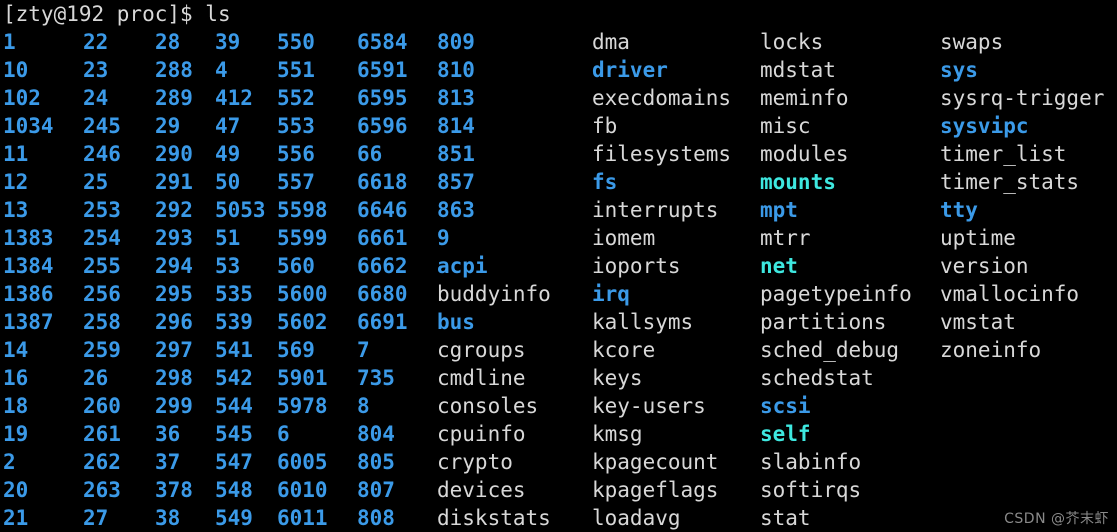 This screenshot has height=532, width=1117. Describe the element at coordinates (443, 238) in the screenshot. I see `ls-entry-9: 9` at that location.